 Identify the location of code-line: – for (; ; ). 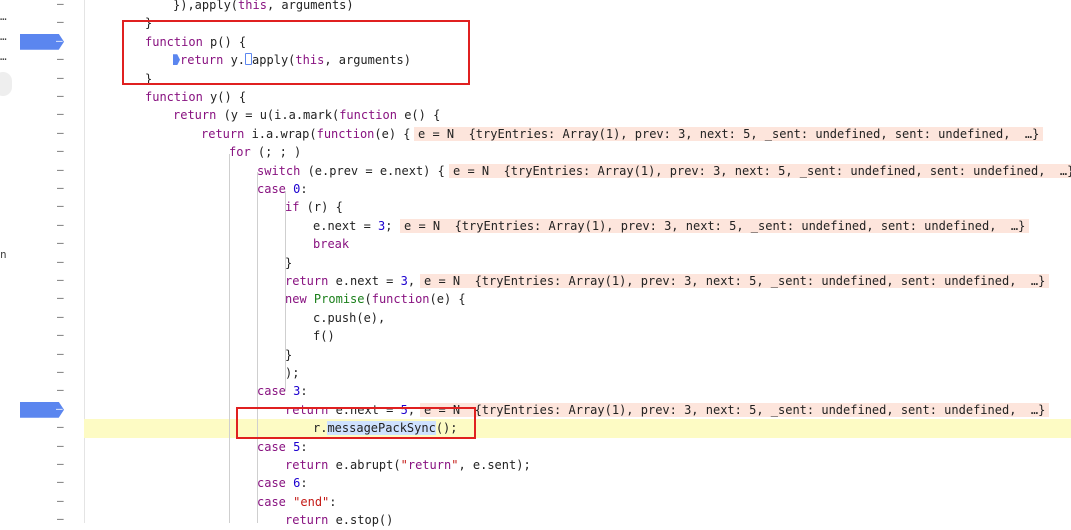
(535, 152).